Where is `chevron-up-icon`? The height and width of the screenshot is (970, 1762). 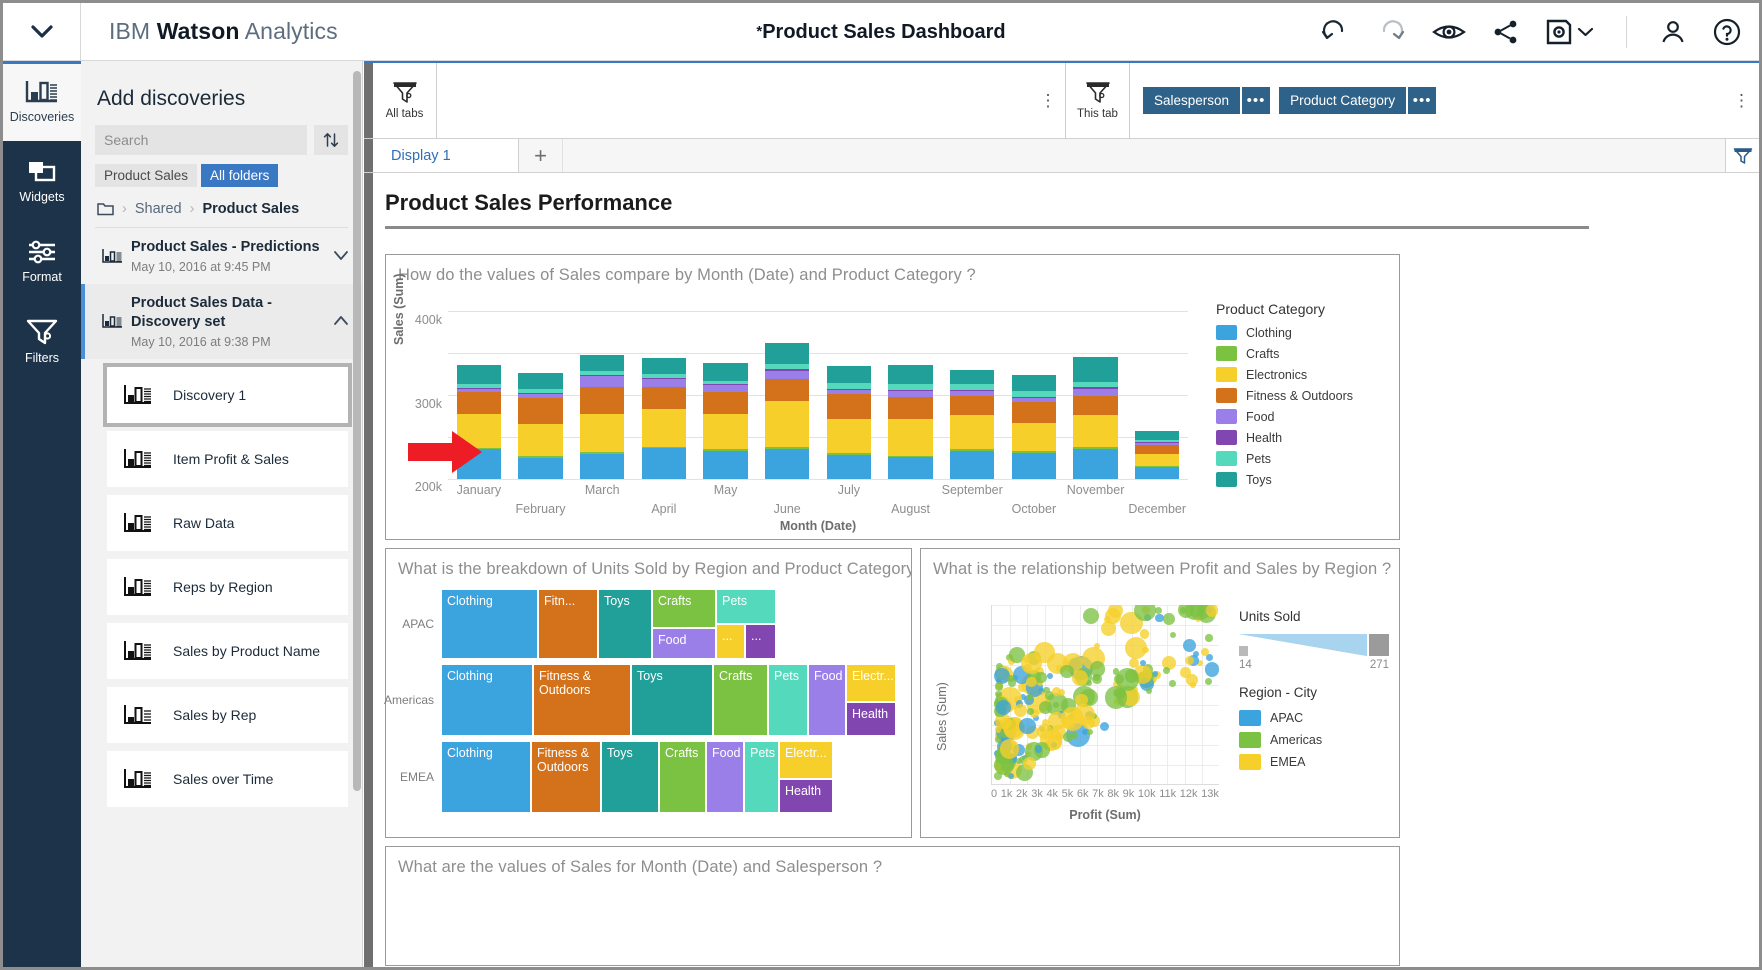
chevron-up-icon is located at coordinates (341, 321).